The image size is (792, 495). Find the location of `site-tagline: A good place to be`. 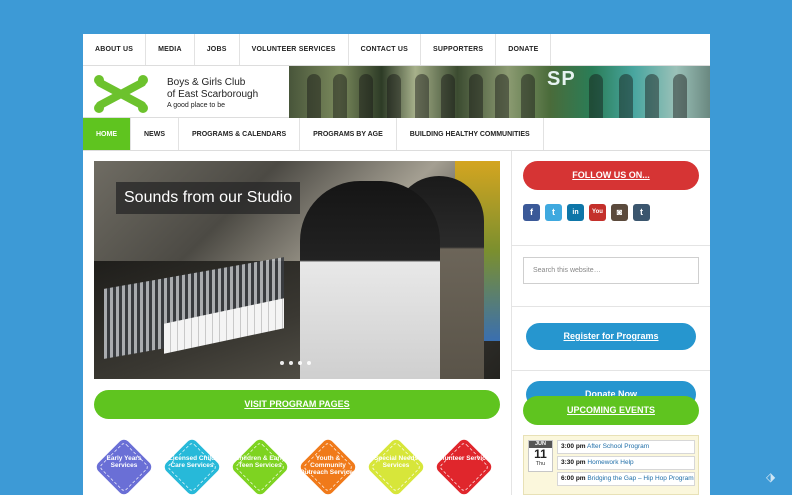

site-tagline: A good place to be is located at coordinates (196, 105).